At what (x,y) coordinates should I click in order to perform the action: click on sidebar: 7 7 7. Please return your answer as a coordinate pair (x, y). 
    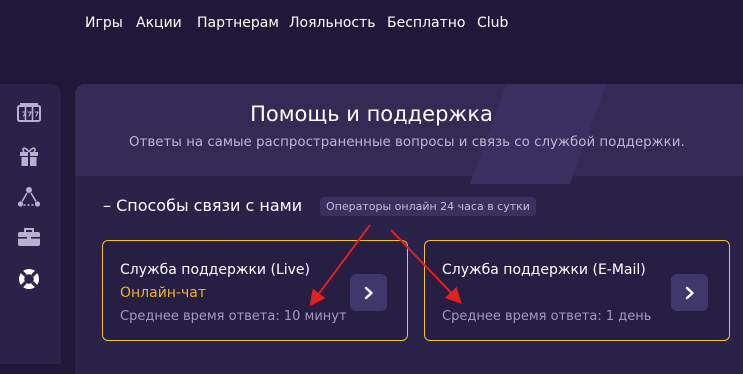
    Looking at the image, I should click on (30, 224).